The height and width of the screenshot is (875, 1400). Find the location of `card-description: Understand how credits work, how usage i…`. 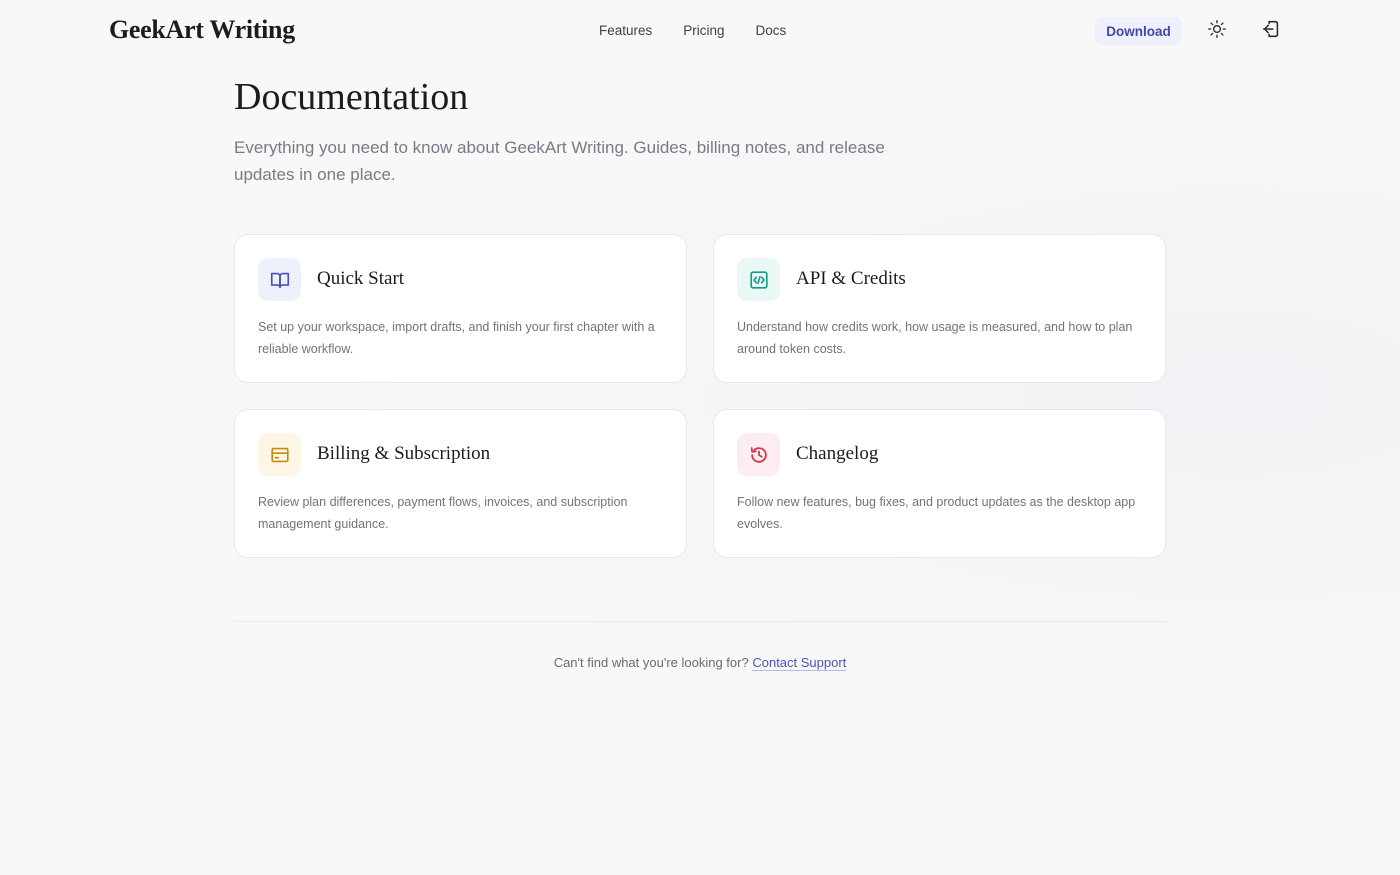

card-description: Understand how credits work, how usage i… is located at coordinates (935, 338).